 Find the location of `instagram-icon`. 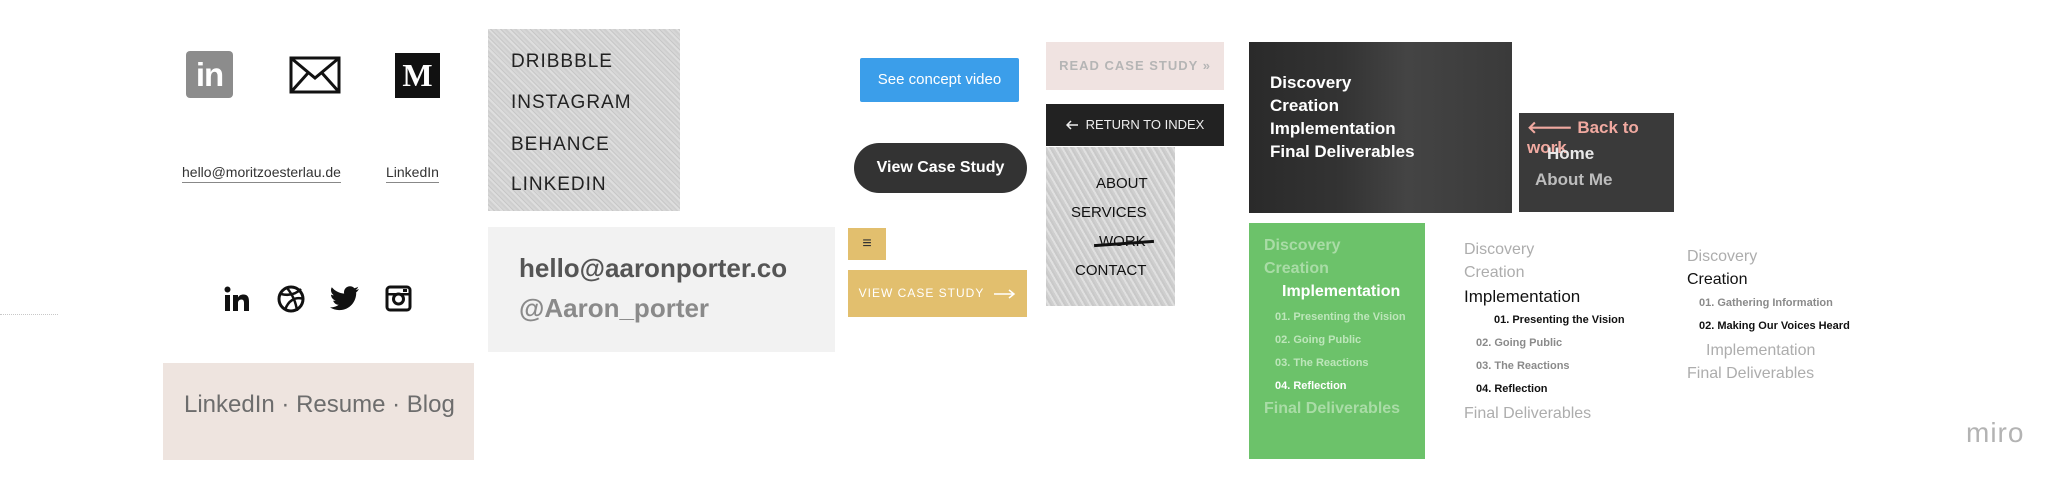

instagram-icon is located at coordinates (398, 298).